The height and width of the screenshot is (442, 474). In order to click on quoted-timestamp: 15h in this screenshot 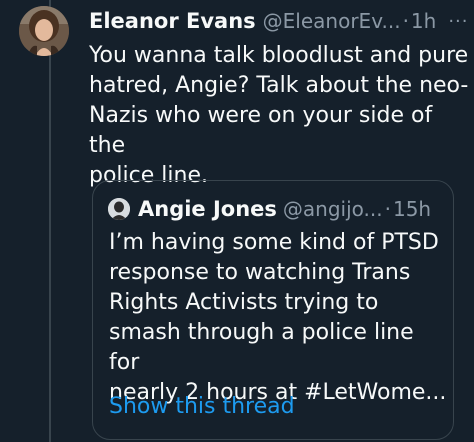, I will do `click(412, 209)`.